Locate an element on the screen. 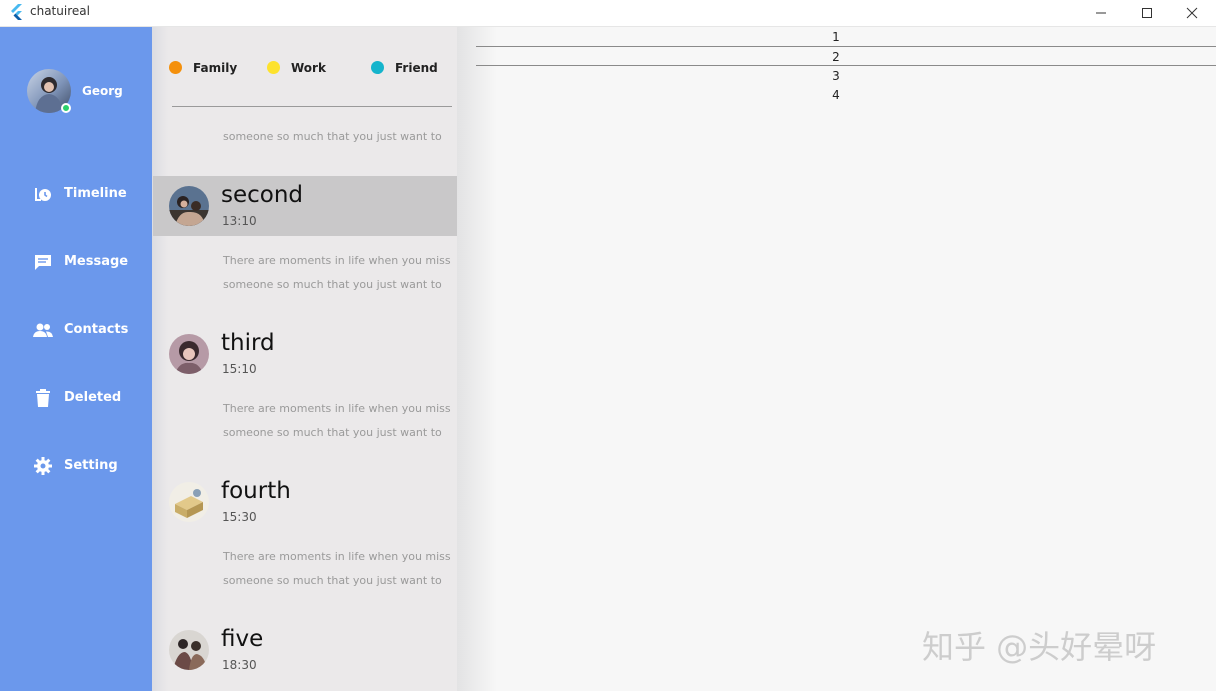 The image size is (1216, 691). nav-timeline: Timeline is located at coordinates (87, 194).